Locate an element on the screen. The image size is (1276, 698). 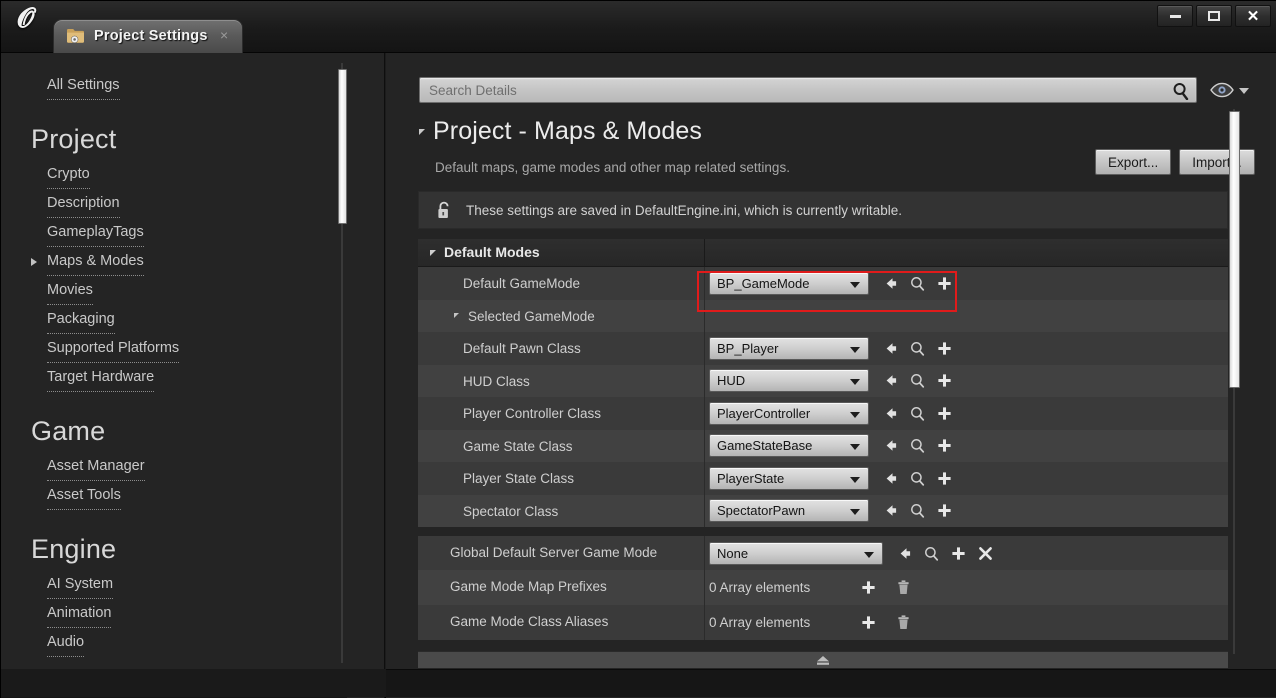
category-header-default-modes: Default Modes is located at coordinates (823, 253).